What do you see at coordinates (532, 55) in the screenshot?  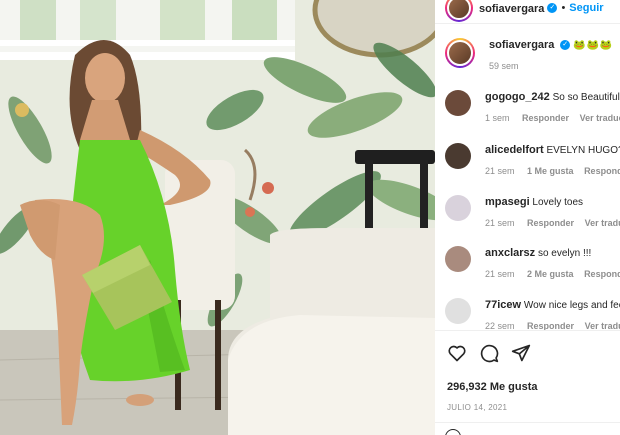 I see `caption-item: sofiavergara ✓ 🐸🐸🐸 59 sem` at bounding box center [532, 55].